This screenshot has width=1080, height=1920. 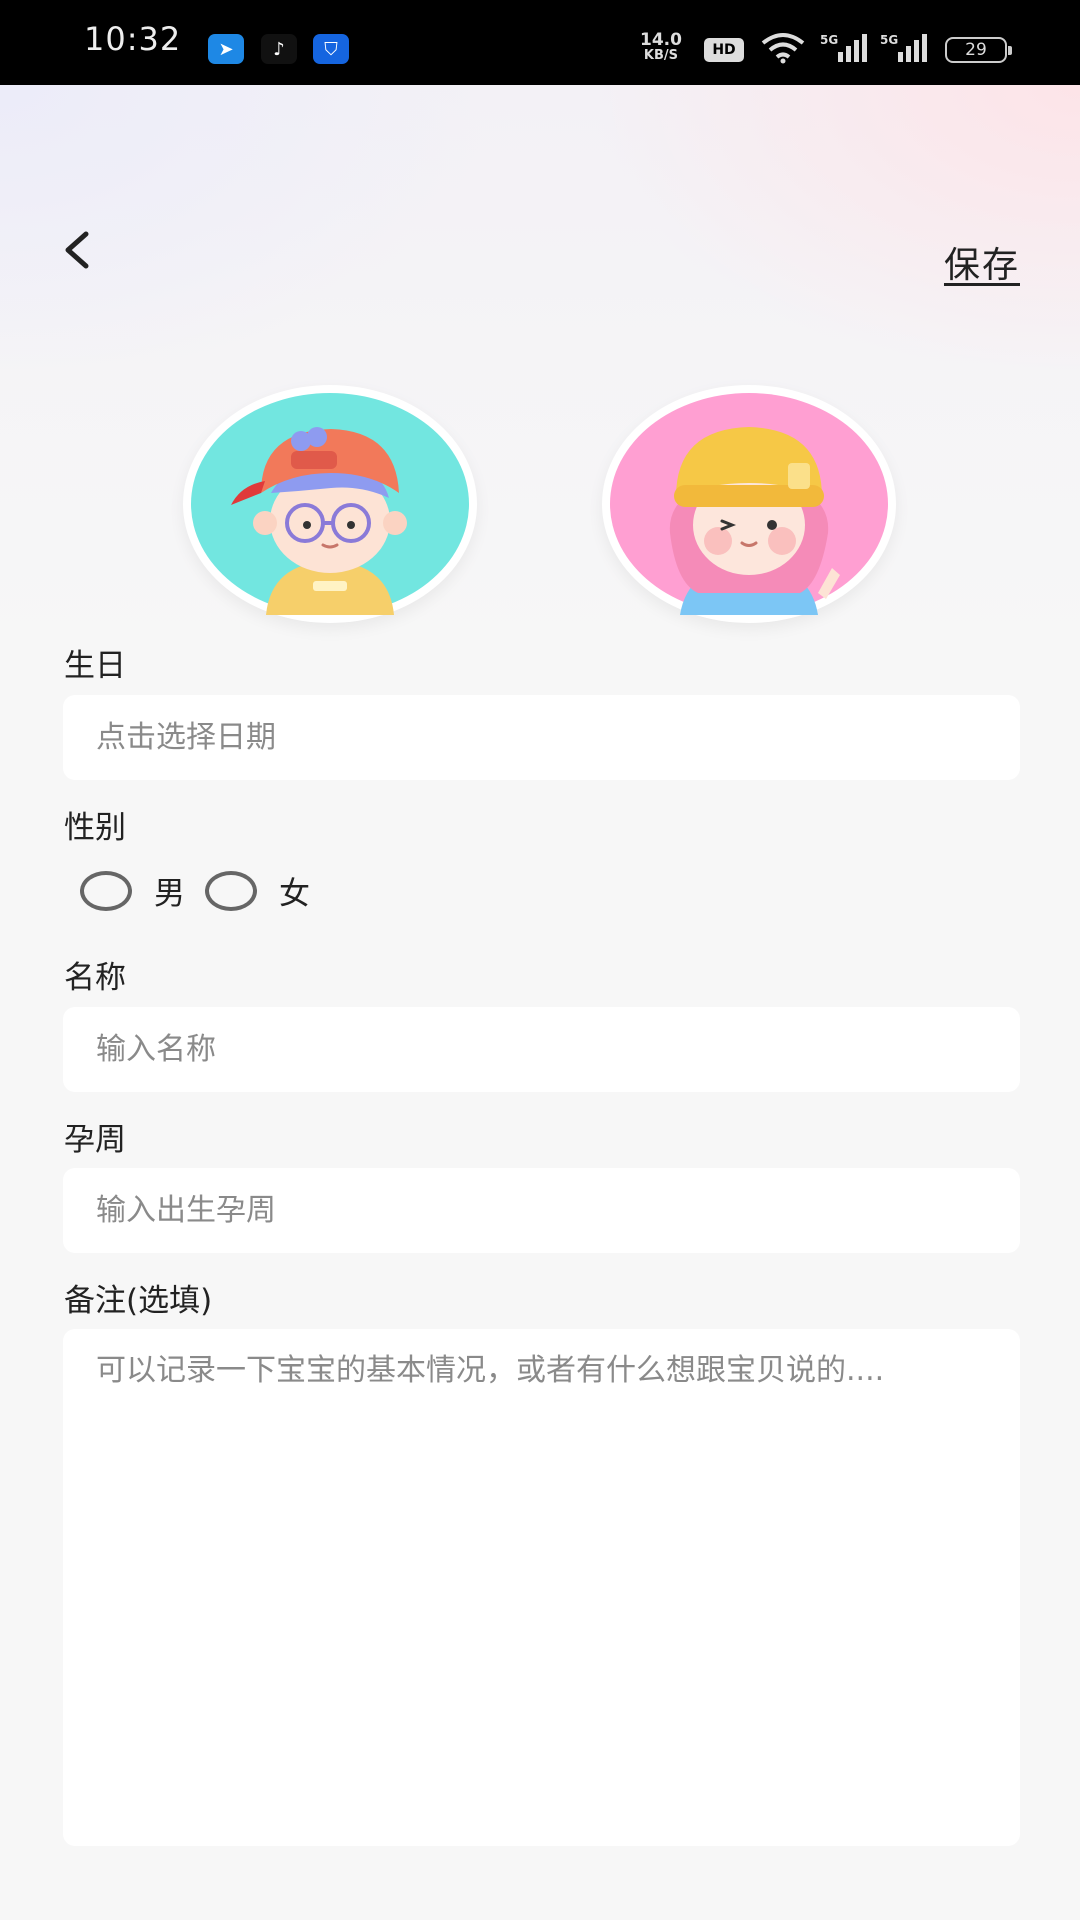 What do you see at coordinates (843, 47) in the screenshot?
I see `signal-5g-icon-1: 5G` at bounding box center [843, 47].